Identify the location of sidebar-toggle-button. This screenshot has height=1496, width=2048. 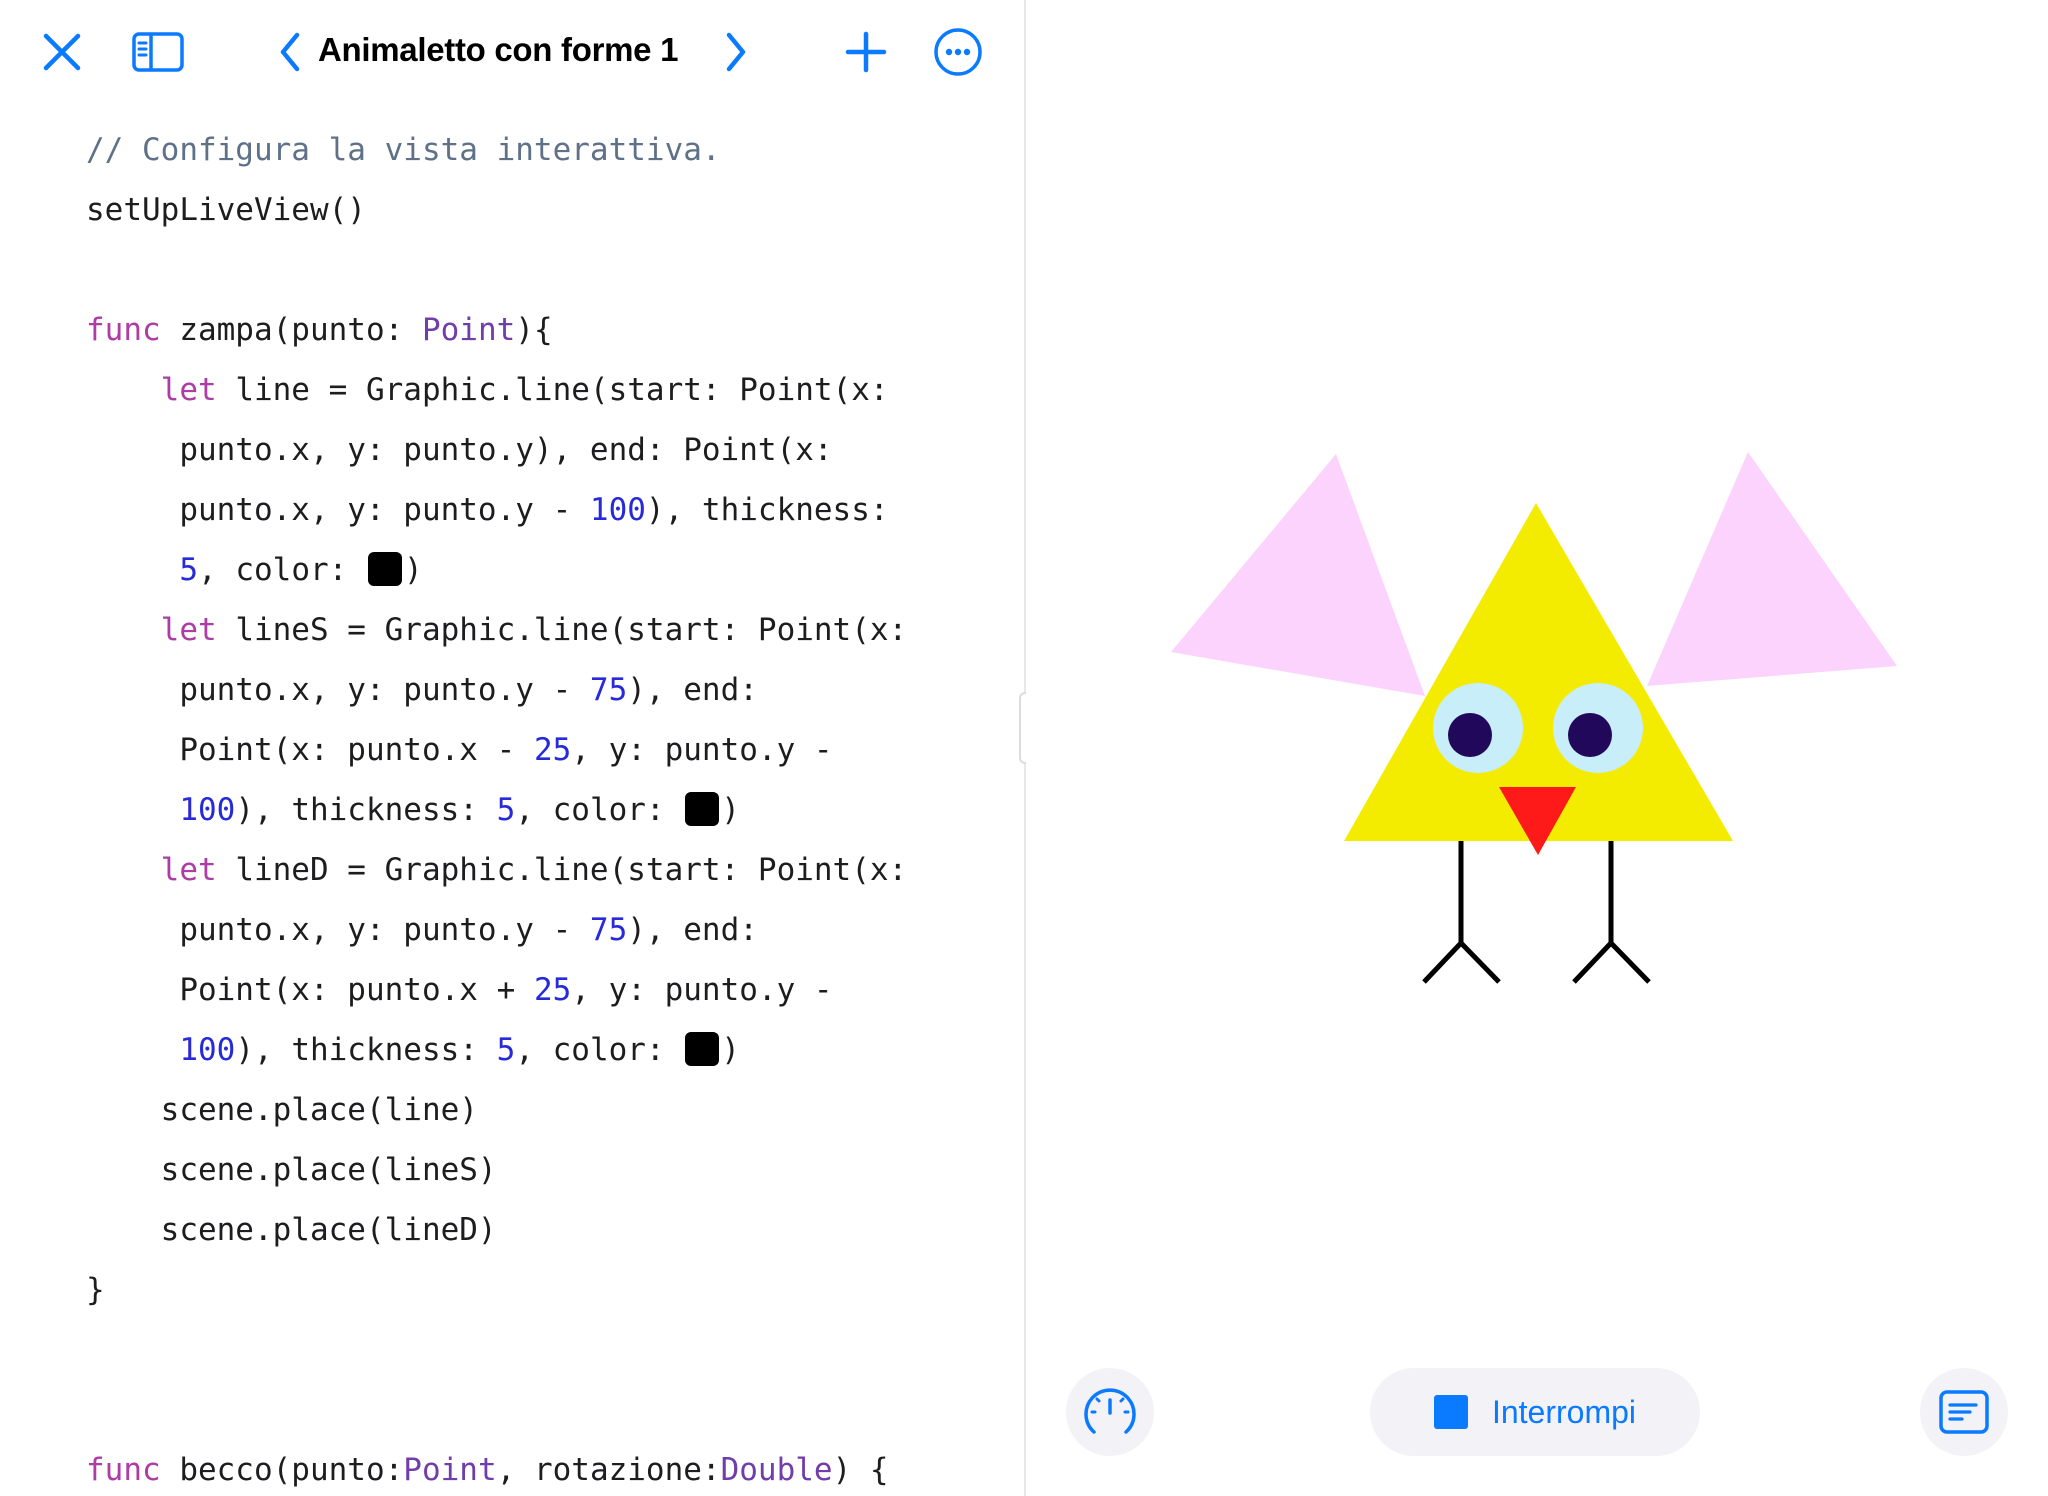
(158, 52).